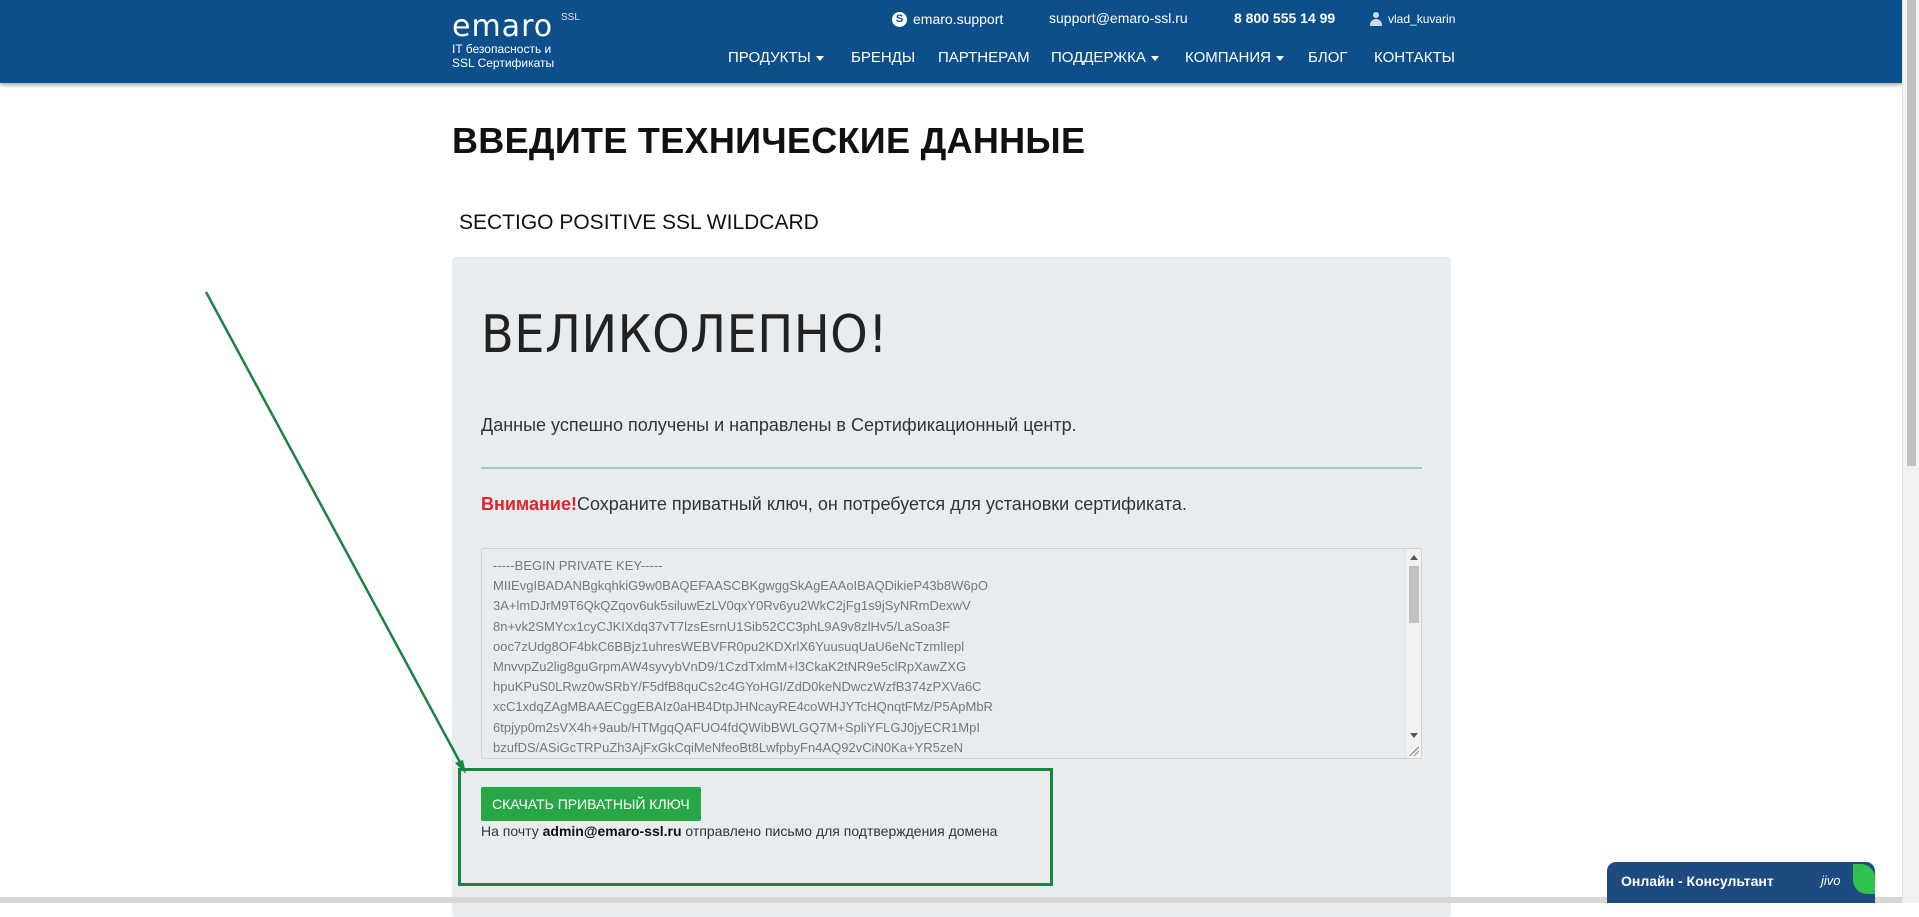 Image resolution: width=1919 pixels, height=917 pixels. I want to click on product-name: SECTIGO POSITIVE SSL WILDCARD, so click(639, 222).